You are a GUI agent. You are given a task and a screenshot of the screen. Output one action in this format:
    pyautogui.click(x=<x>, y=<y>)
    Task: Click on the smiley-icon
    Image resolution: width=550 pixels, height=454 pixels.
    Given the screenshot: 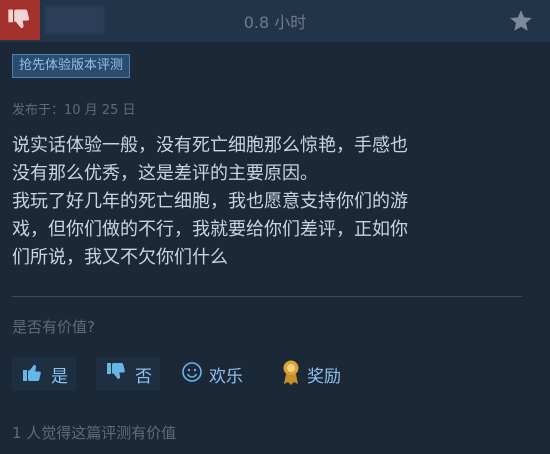 What is the action you would take?
    pyautogui.click(x=192, y=374)
    